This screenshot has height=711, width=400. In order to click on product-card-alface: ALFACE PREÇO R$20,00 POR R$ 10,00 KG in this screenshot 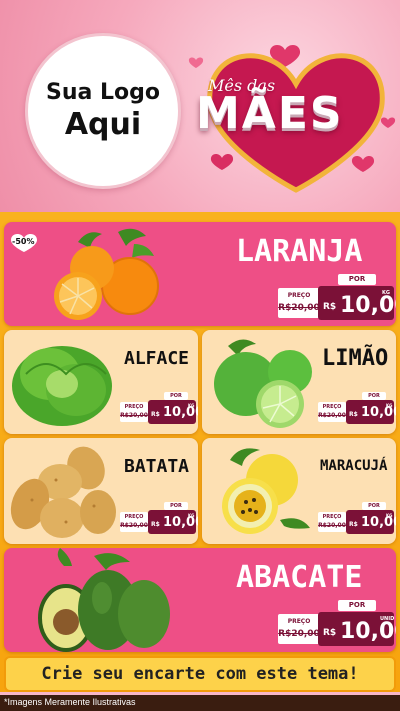, I will do `click(101, 382)`.